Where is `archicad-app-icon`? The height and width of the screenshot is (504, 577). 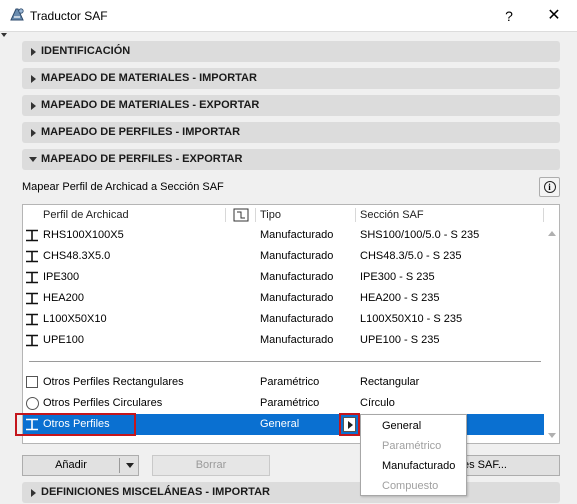
archicad-app-icon is located at coordinates (17, 14).